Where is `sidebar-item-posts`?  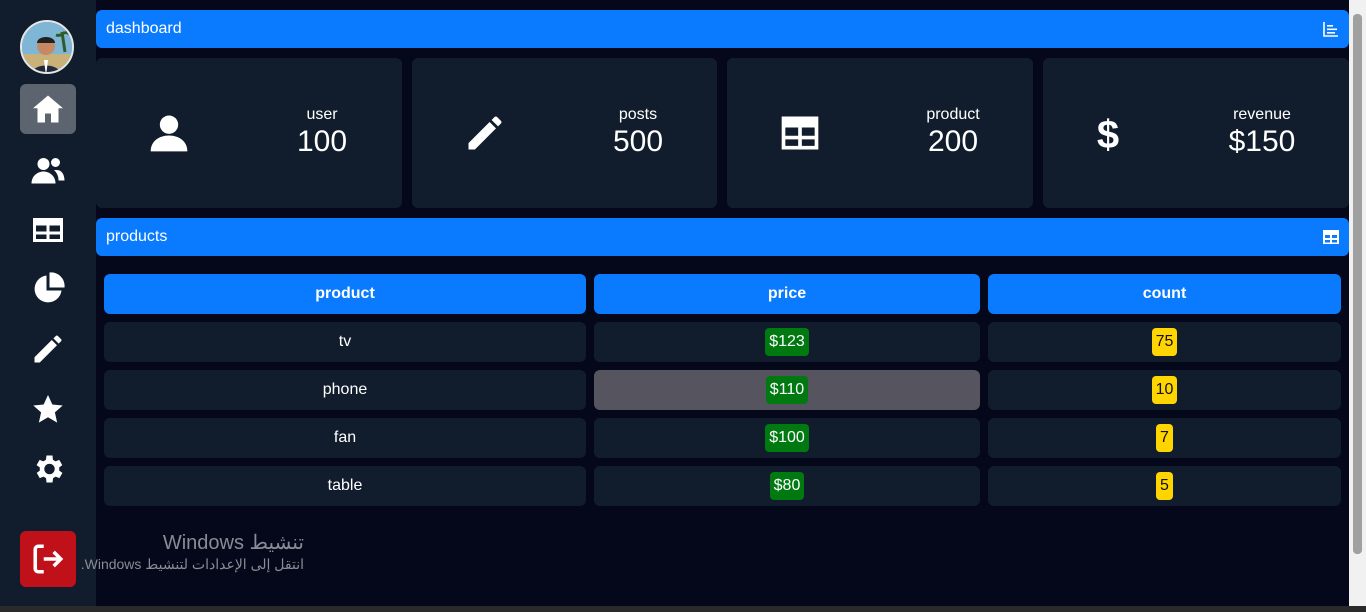 sidebar-item-posts is located at coordinates (48, 349).